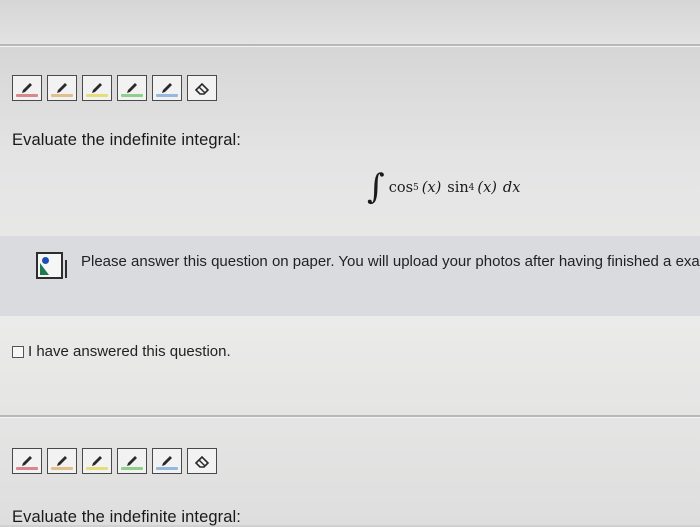 This screenshot has height=527, width=700. What do you see at coordinates (443, 188) in the screenshot?
I see `integral-formula: ∫ cos 5 (x) sin 4 (x) dx` at bounding box center [443, 188].